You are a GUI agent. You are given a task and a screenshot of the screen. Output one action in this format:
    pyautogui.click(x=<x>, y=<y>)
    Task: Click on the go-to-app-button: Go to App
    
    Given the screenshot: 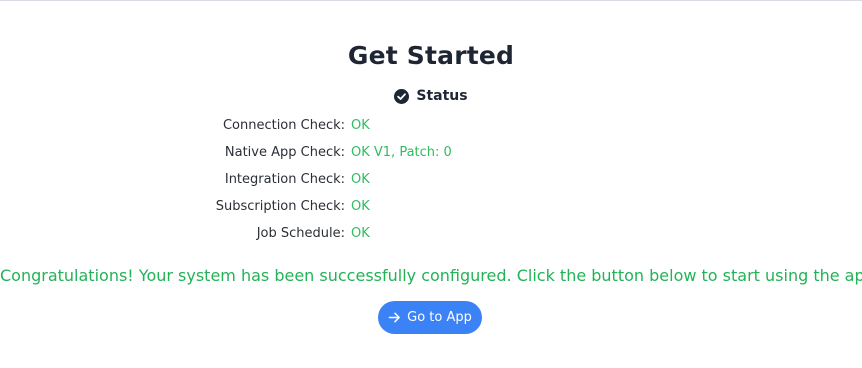 What is the action you would take?
    pyautogui.click(x=430, y=317)
    